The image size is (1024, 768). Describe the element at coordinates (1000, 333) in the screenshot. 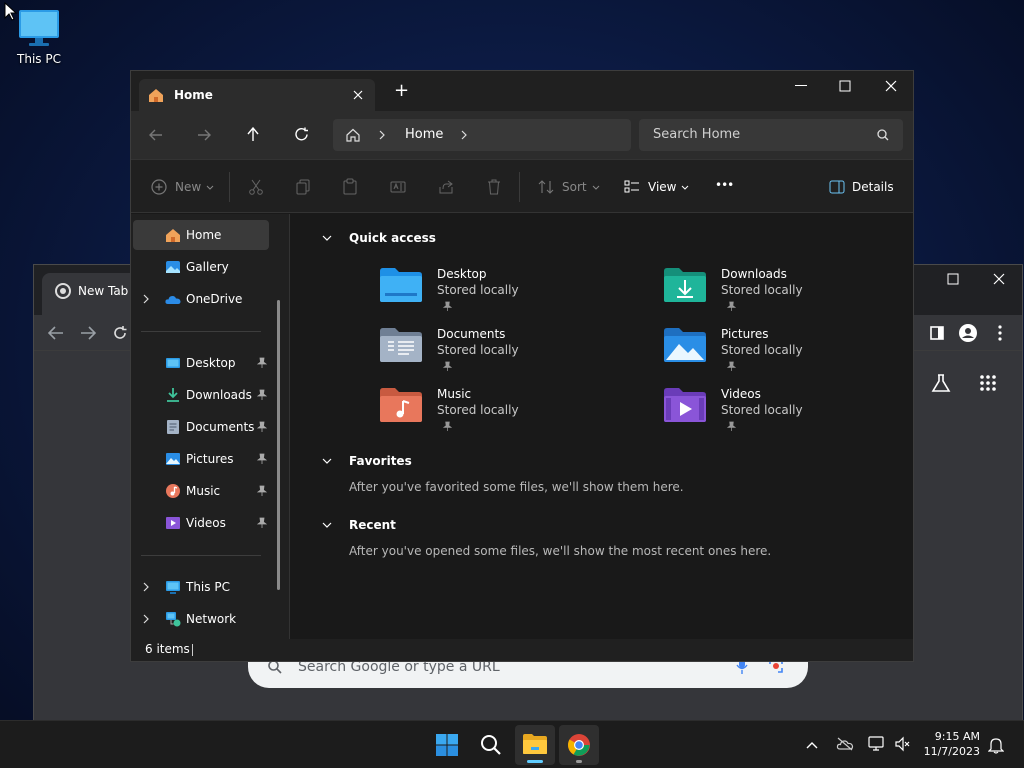

I see `chrome-menu-icon` at that location.